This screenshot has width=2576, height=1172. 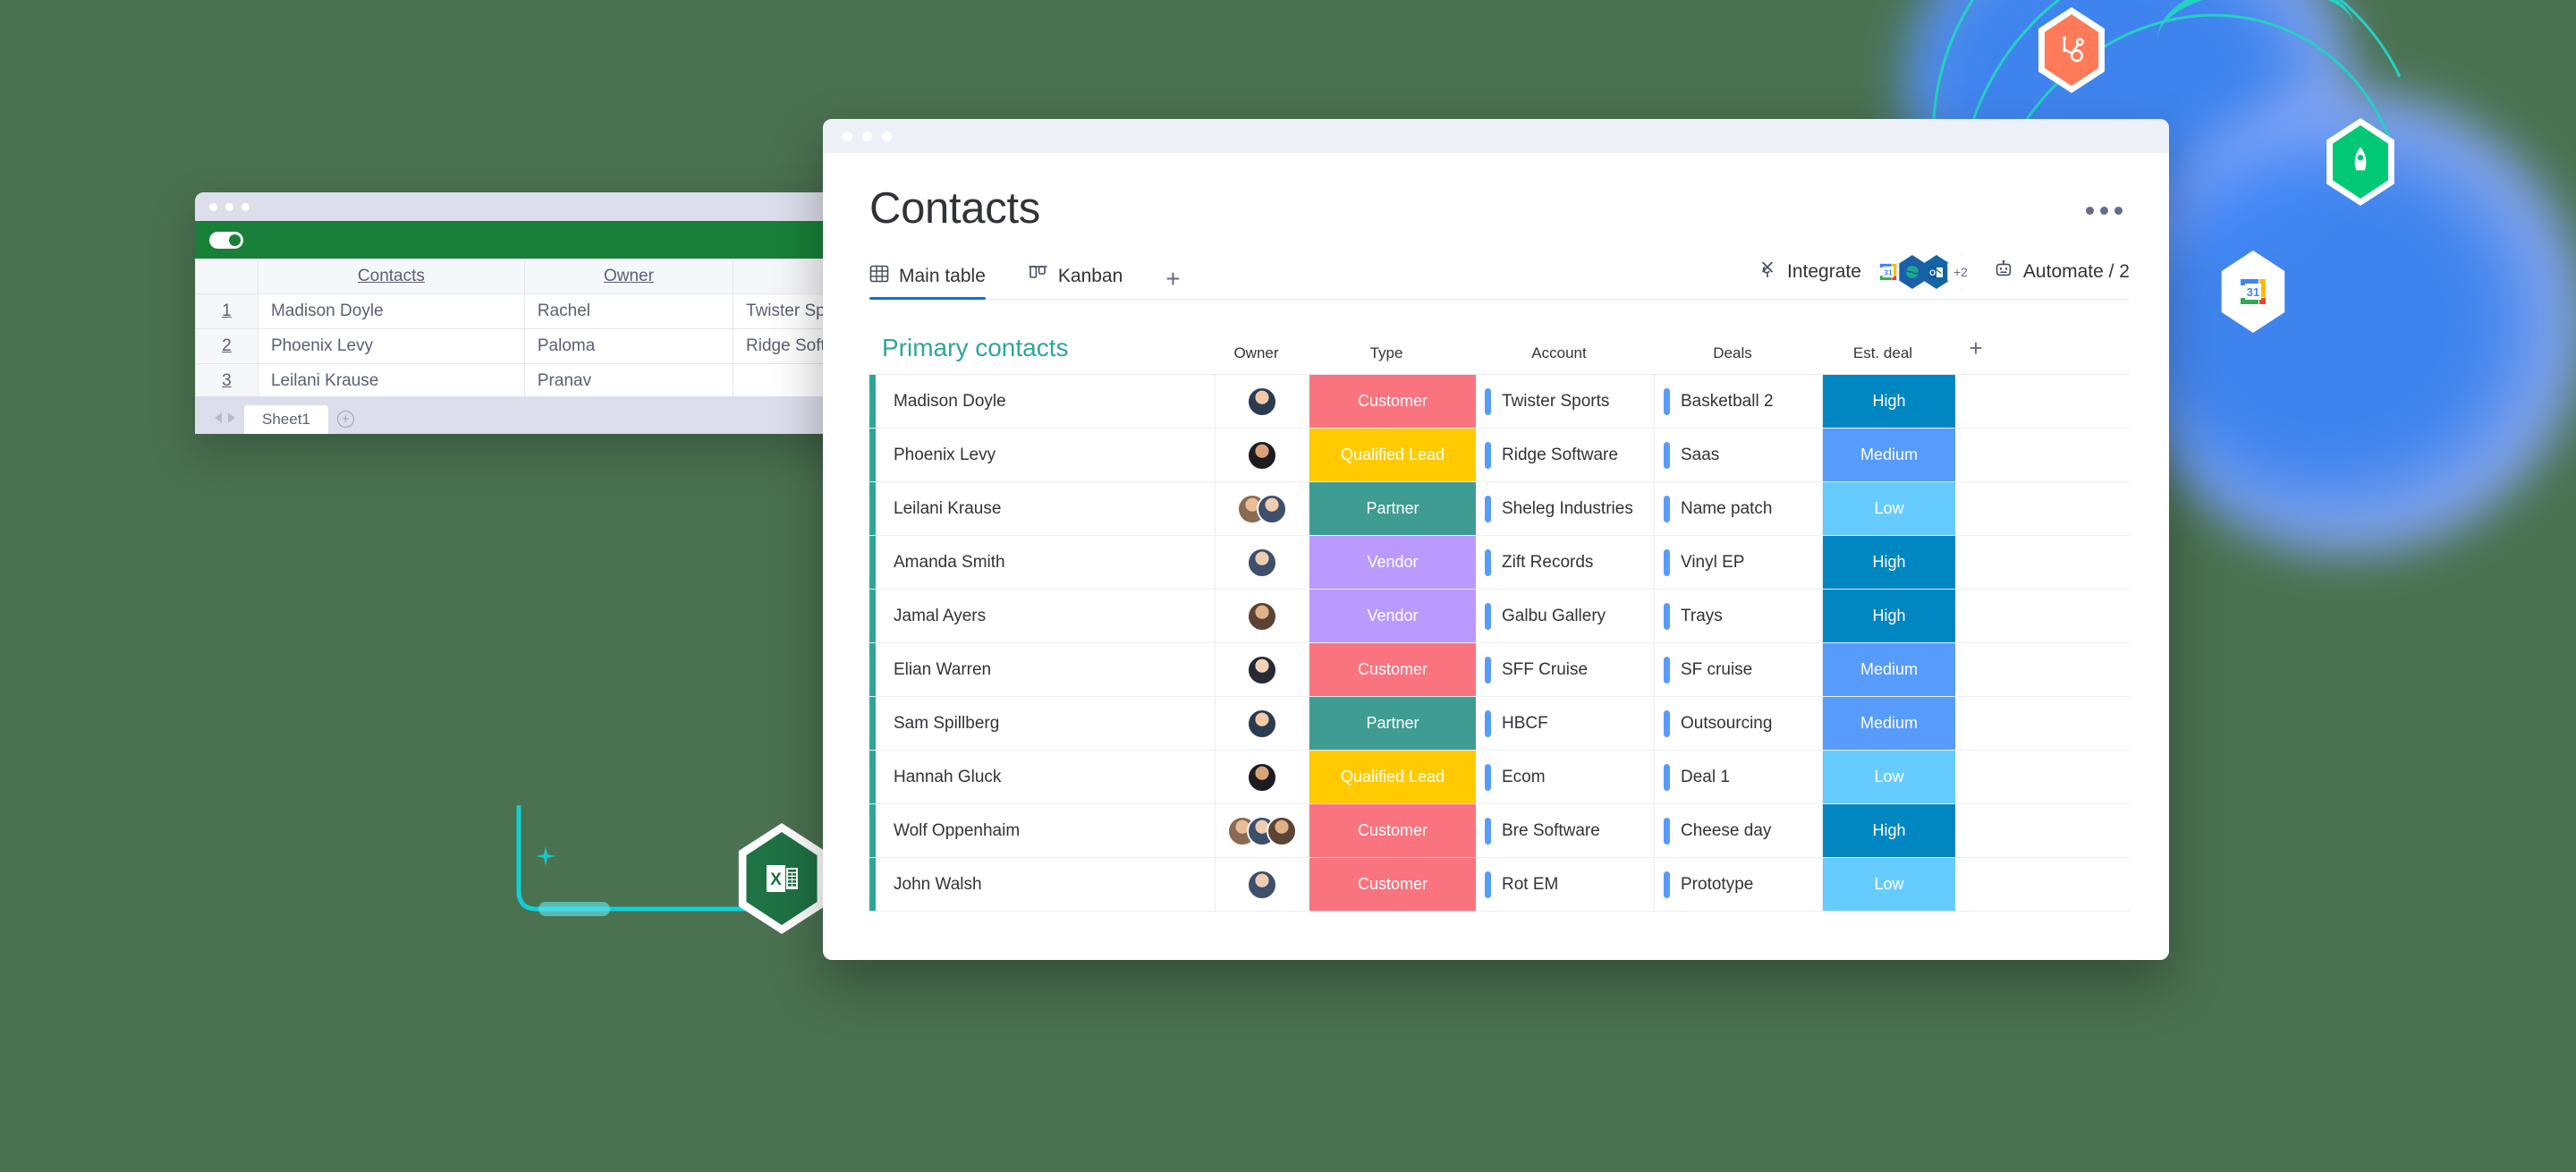 What do you see at coordinates (246, 206) in the screenshot?
I see `window-maximize-dot` at bounding box center [246, 206].